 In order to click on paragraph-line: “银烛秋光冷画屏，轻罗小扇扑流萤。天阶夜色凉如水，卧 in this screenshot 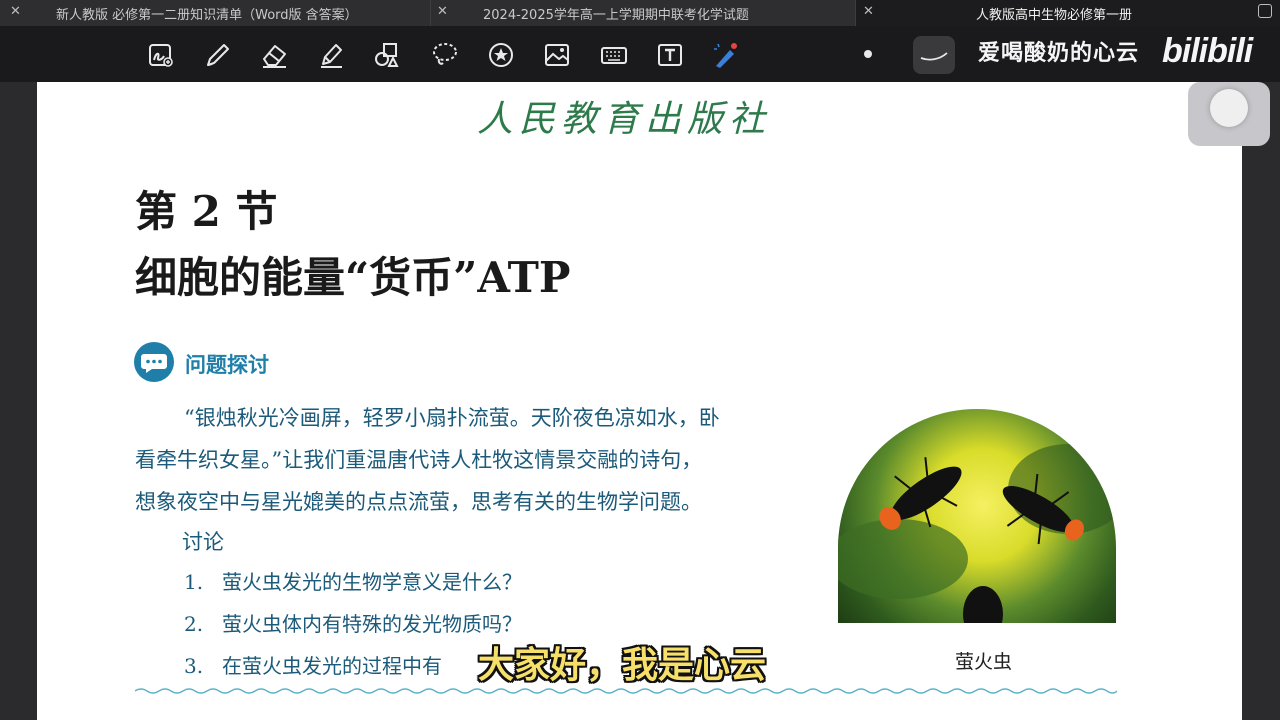, I will do `click(452, 418)`.